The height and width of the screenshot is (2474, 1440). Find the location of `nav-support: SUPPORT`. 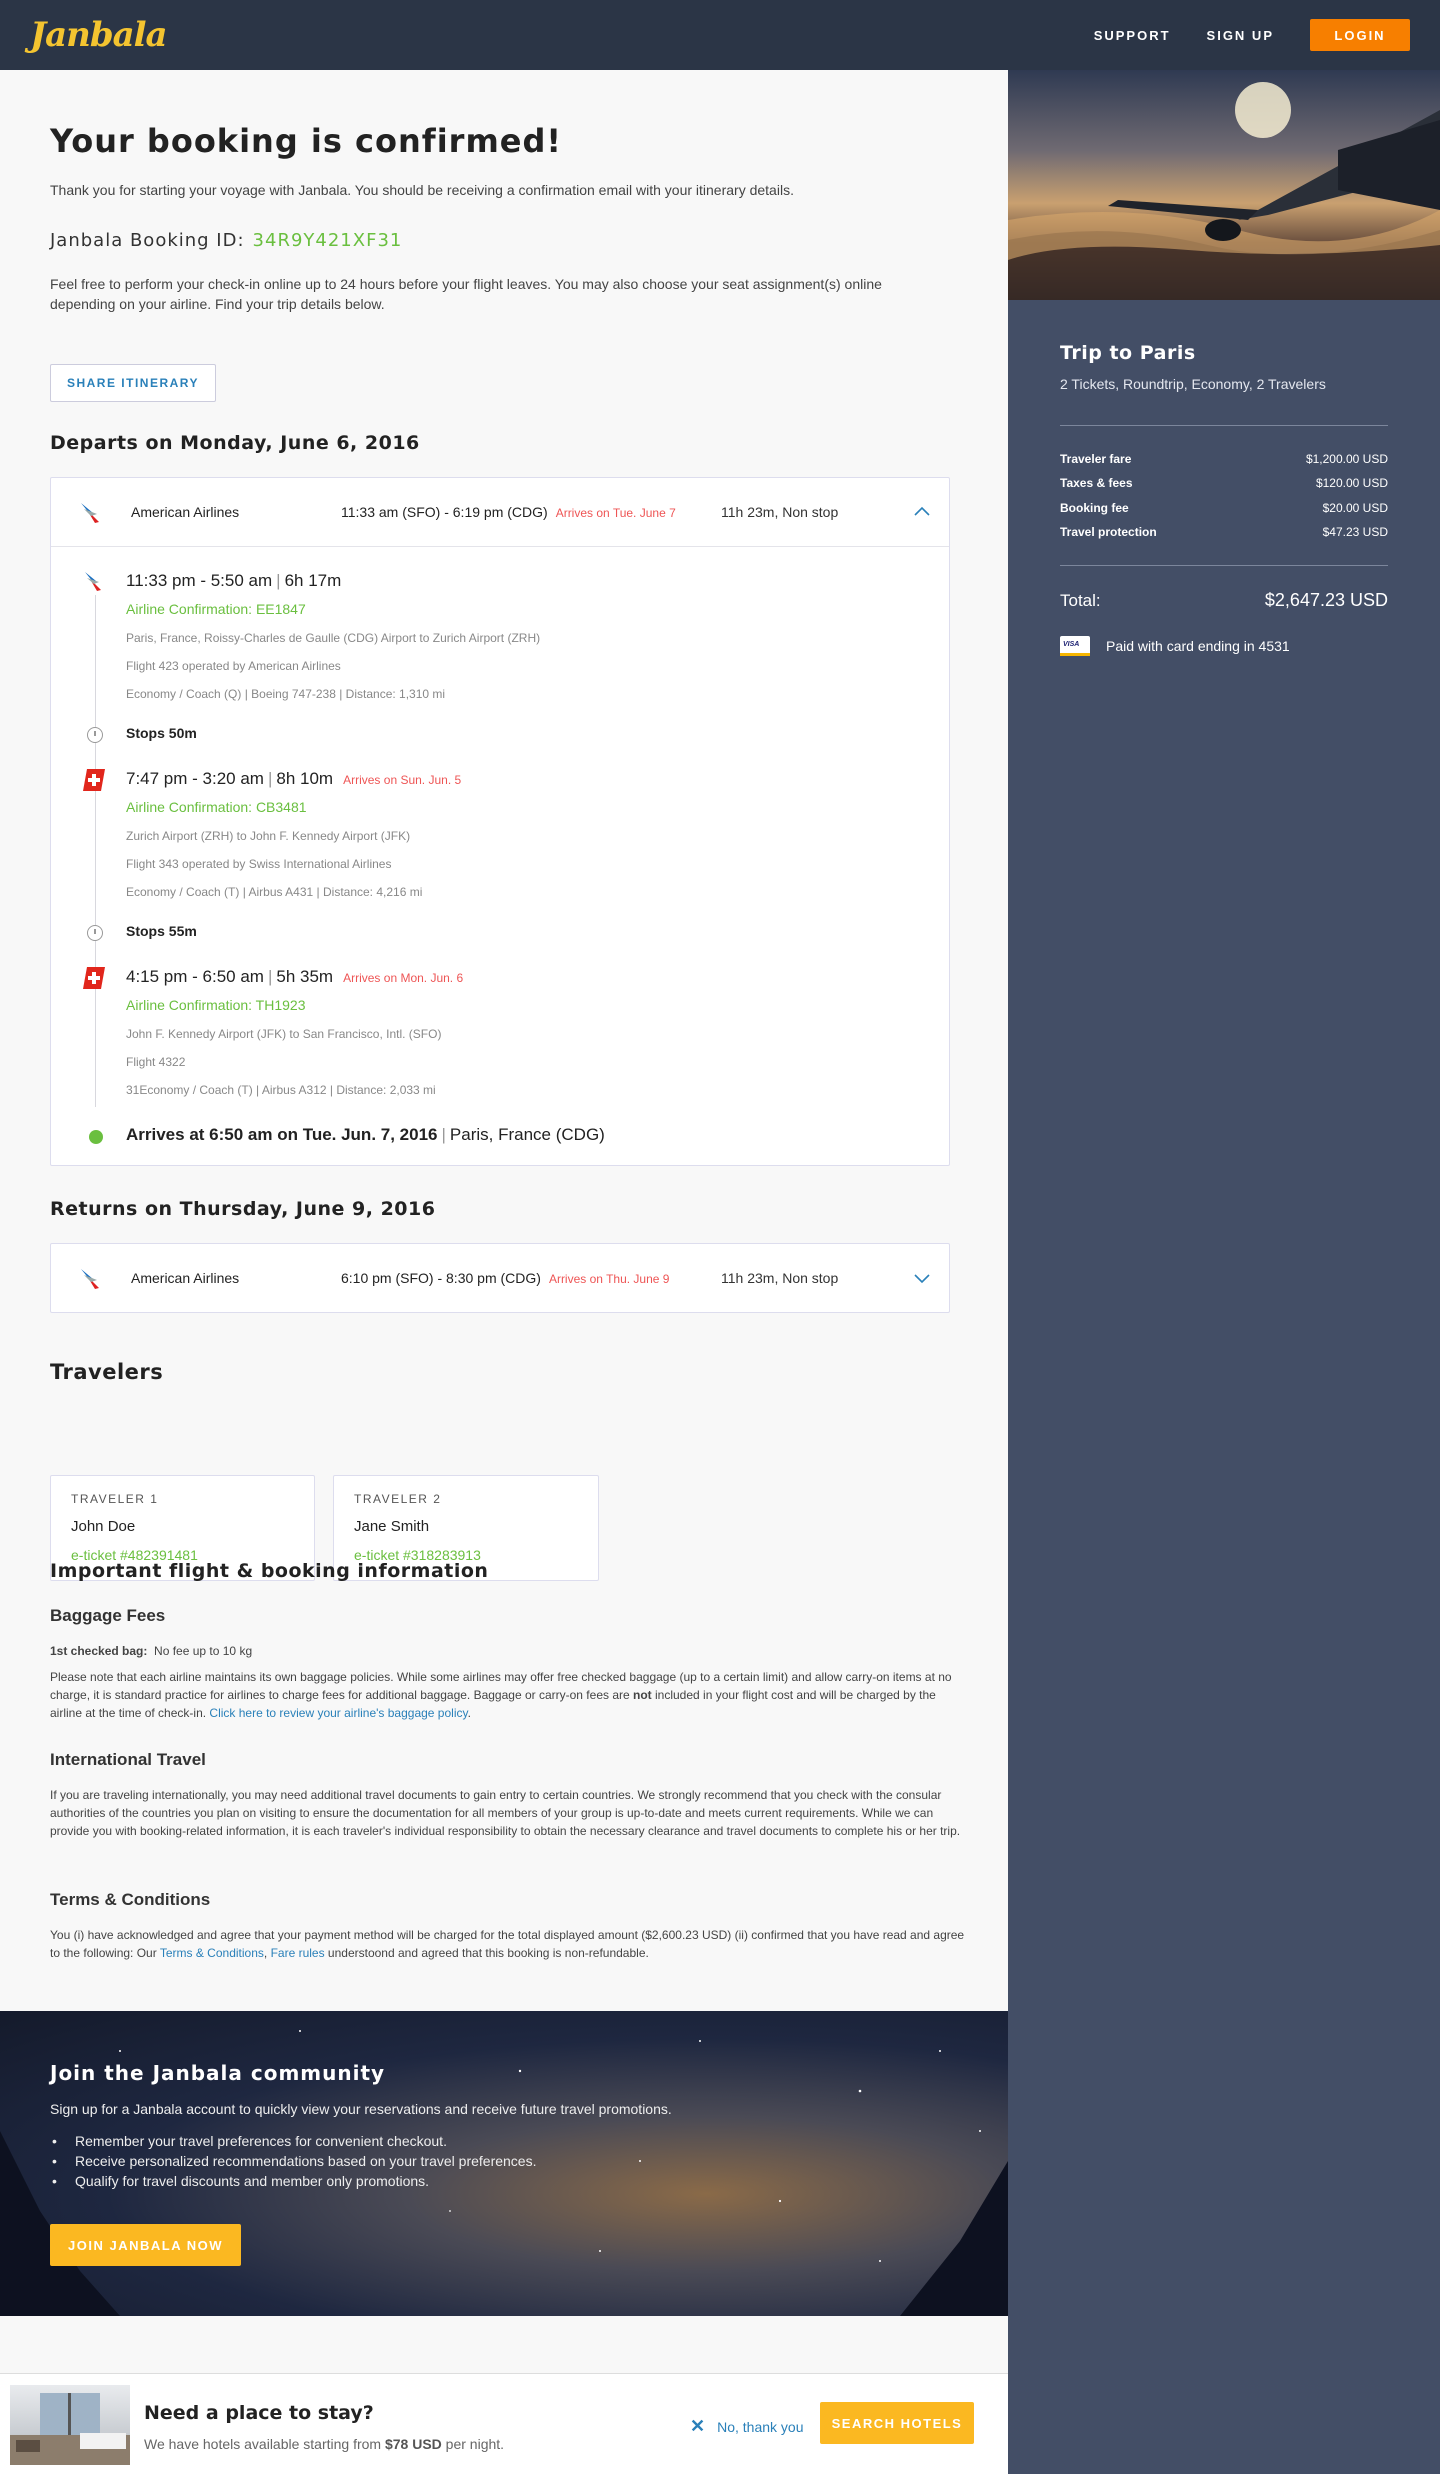

nav-support: SUPPORT is located at coordinates (1132, 35).